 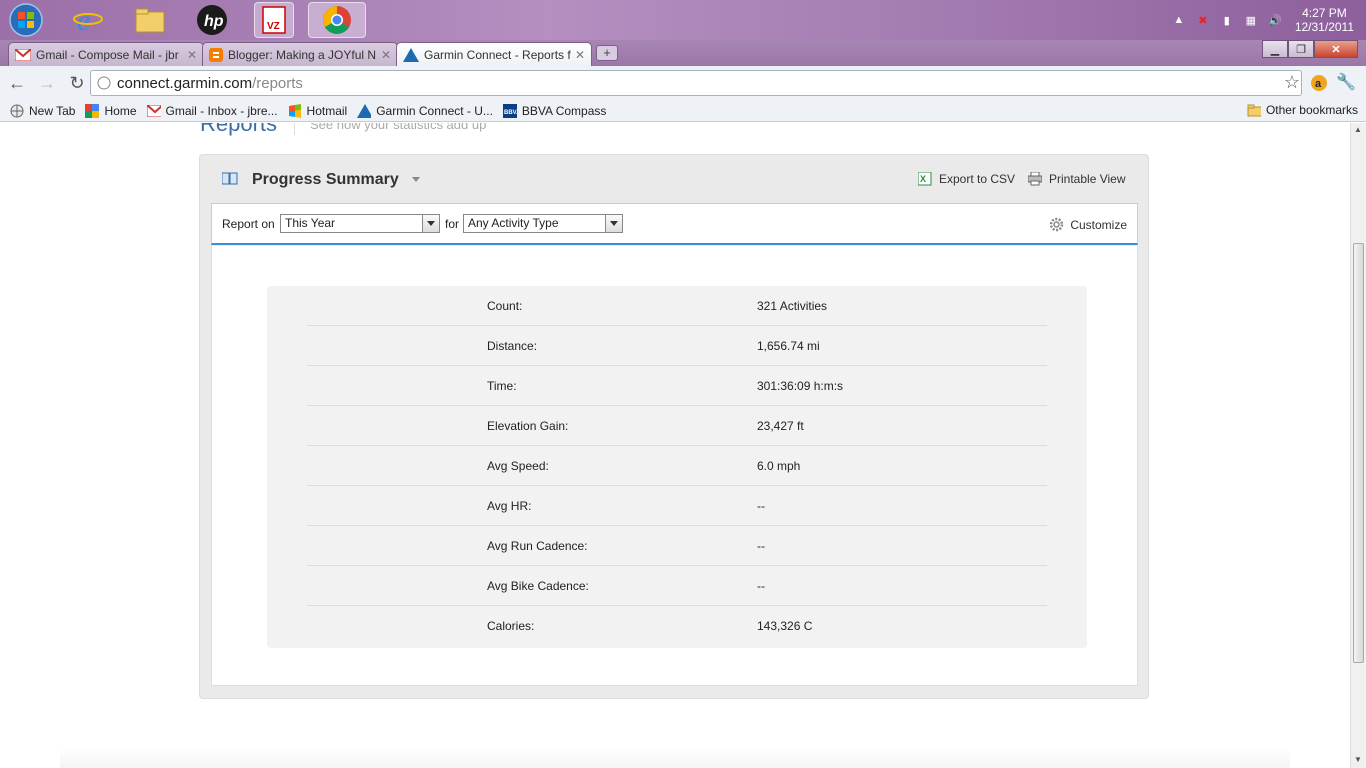 What do you see at coordinates (1346, 82) in the screenshot?
I see `wrench-menu-icon: 🔧` at bounding box center [1346, 82].